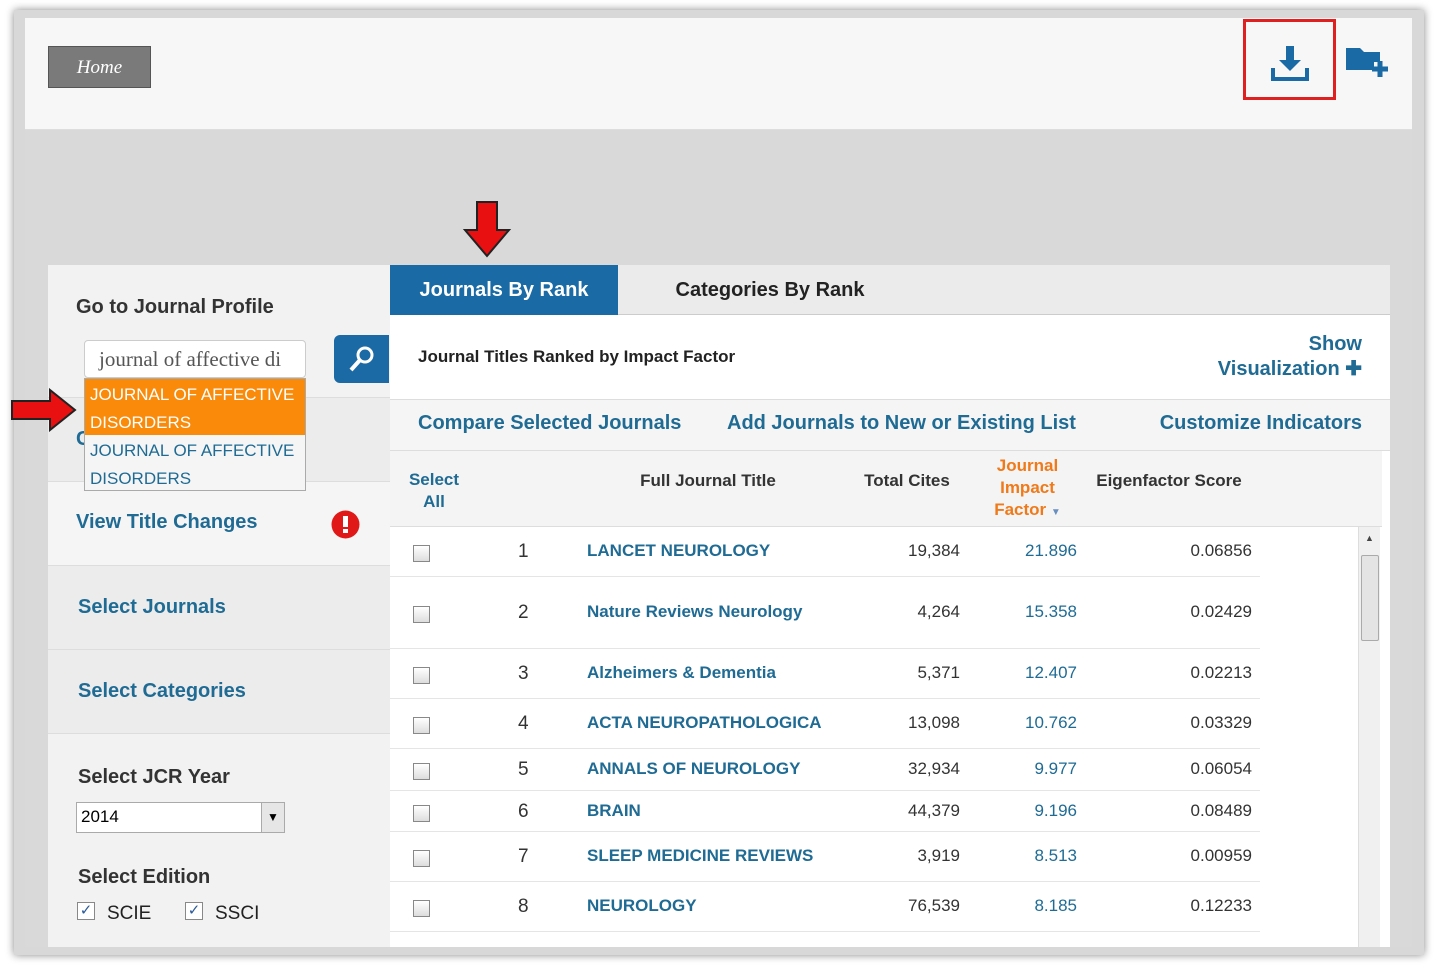 The height and width of the screenshot is (967, 1437). I want to click on search-icon, so click(361, 359).